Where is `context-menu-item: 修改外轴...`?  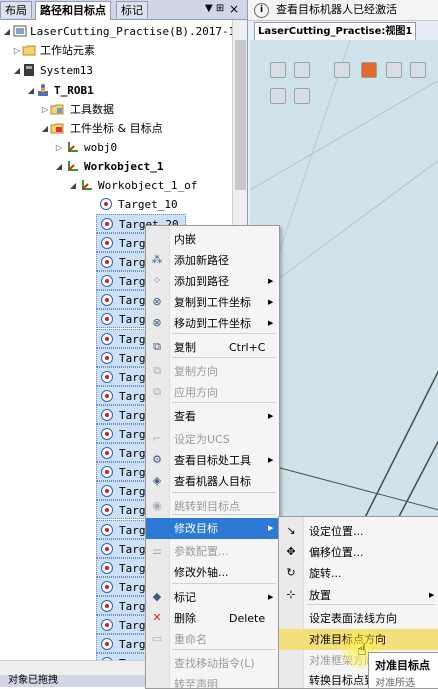 context-menu-item: 修改外轴... is located at coordinates (212, 572).